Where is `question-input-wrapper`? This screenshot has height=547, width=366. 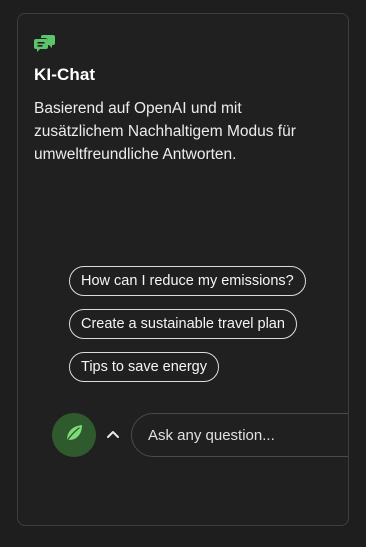
question-input-wrapper is located at coordinates (239, 435).